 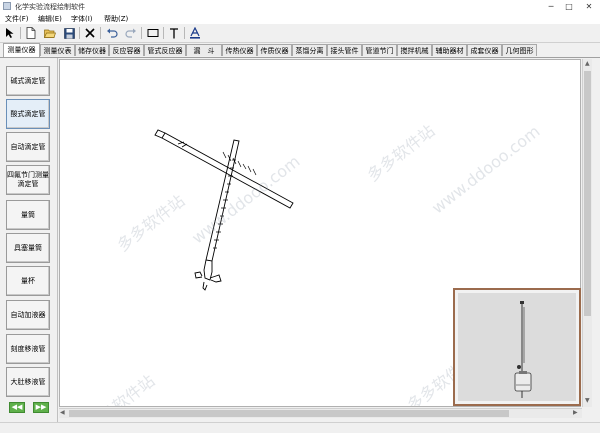 What do you see at coordinates (274, 50) in the screenshot?
I see `tab-mass-transfer: 传质仪器` at bounding box center [274, 50].